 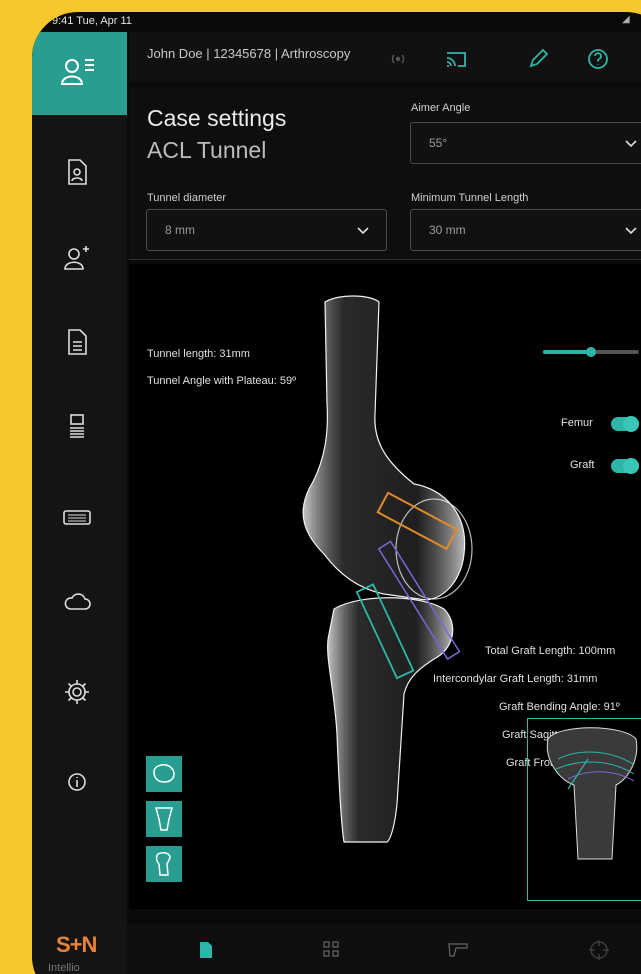 What do you see at coordinates (266, 230) in the screenshot?
I see `tunnel-diameter-select: 8 mm` at bounding box center [266, 230].